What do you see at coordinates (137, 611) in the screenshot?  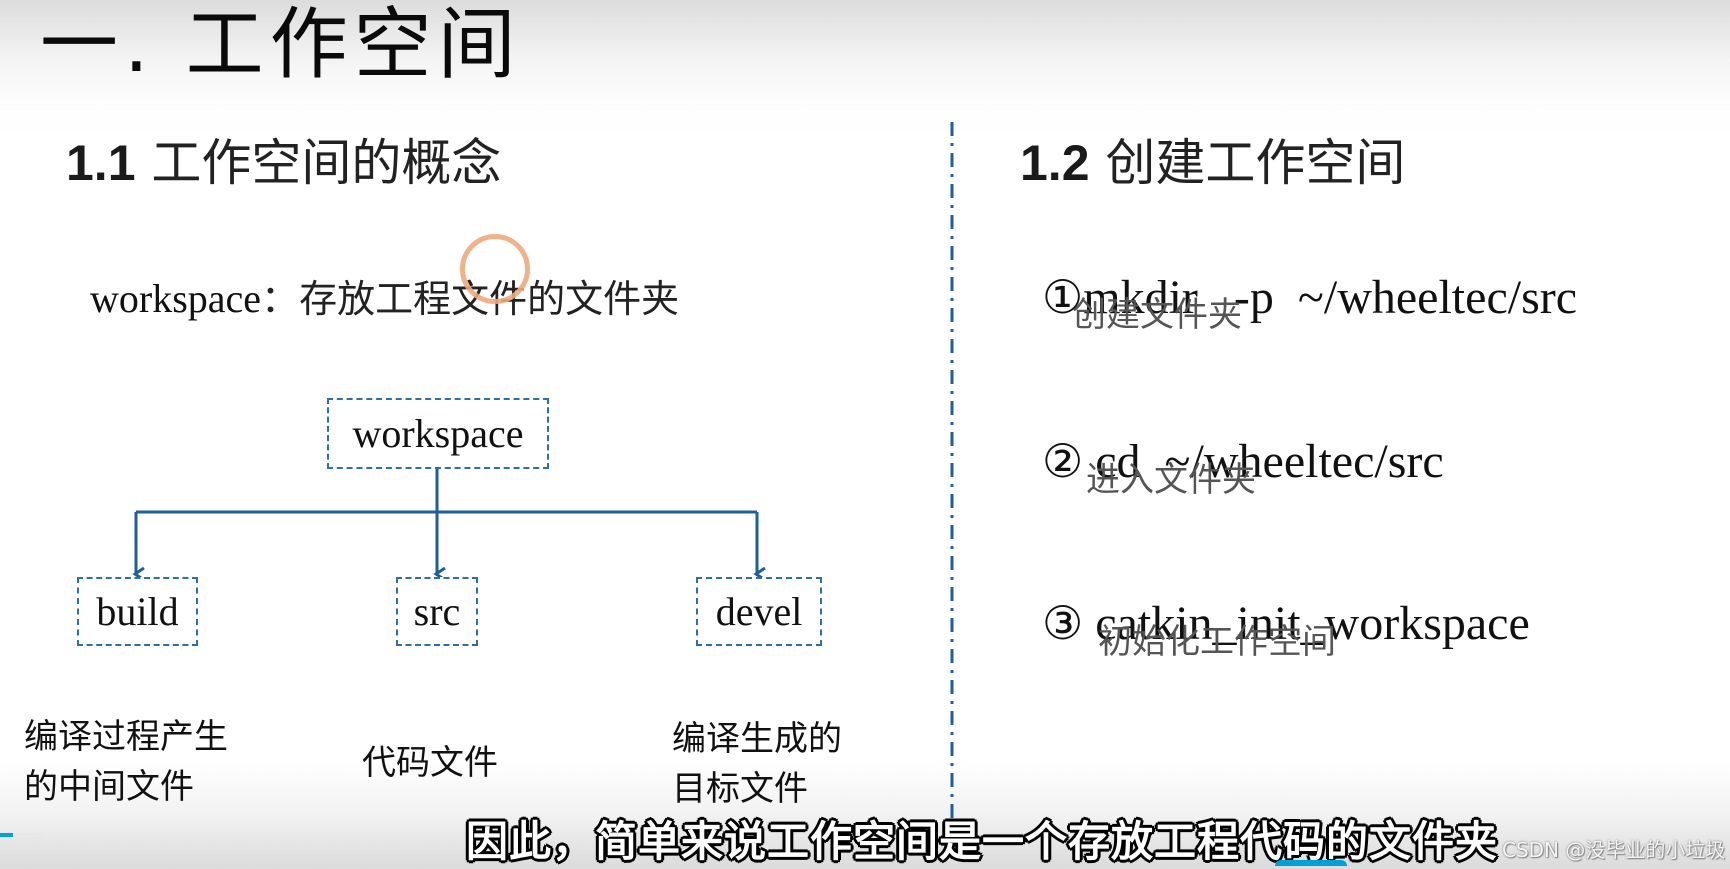 I see `node-build: build` at bounding box center [137, 611].